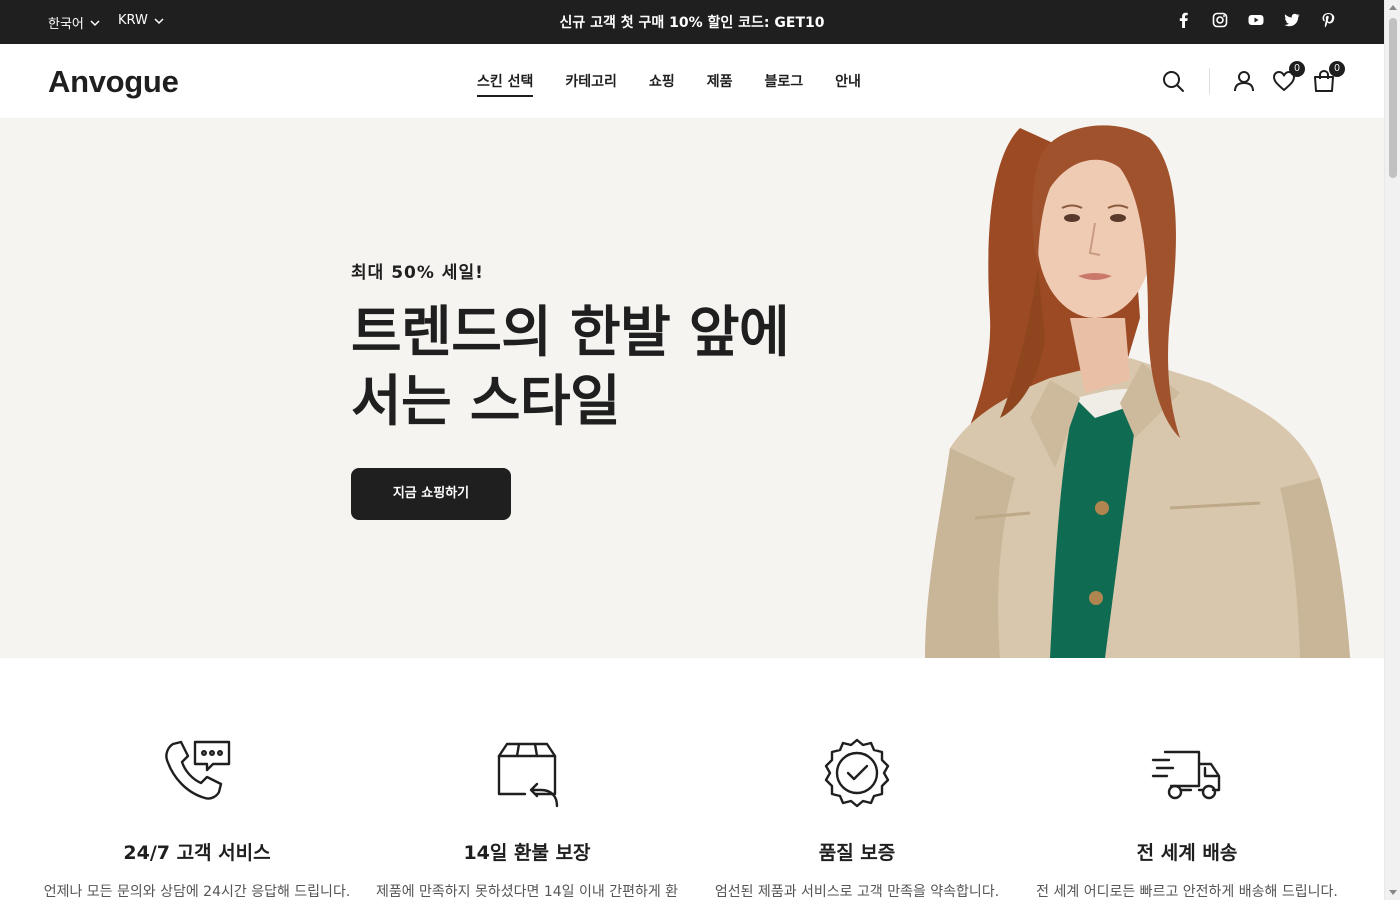  What do you see at coordinates (486, 401) in the screenshot?
I see `hero-title-line2: 서는 스타일` at bounding box center [486, 401].